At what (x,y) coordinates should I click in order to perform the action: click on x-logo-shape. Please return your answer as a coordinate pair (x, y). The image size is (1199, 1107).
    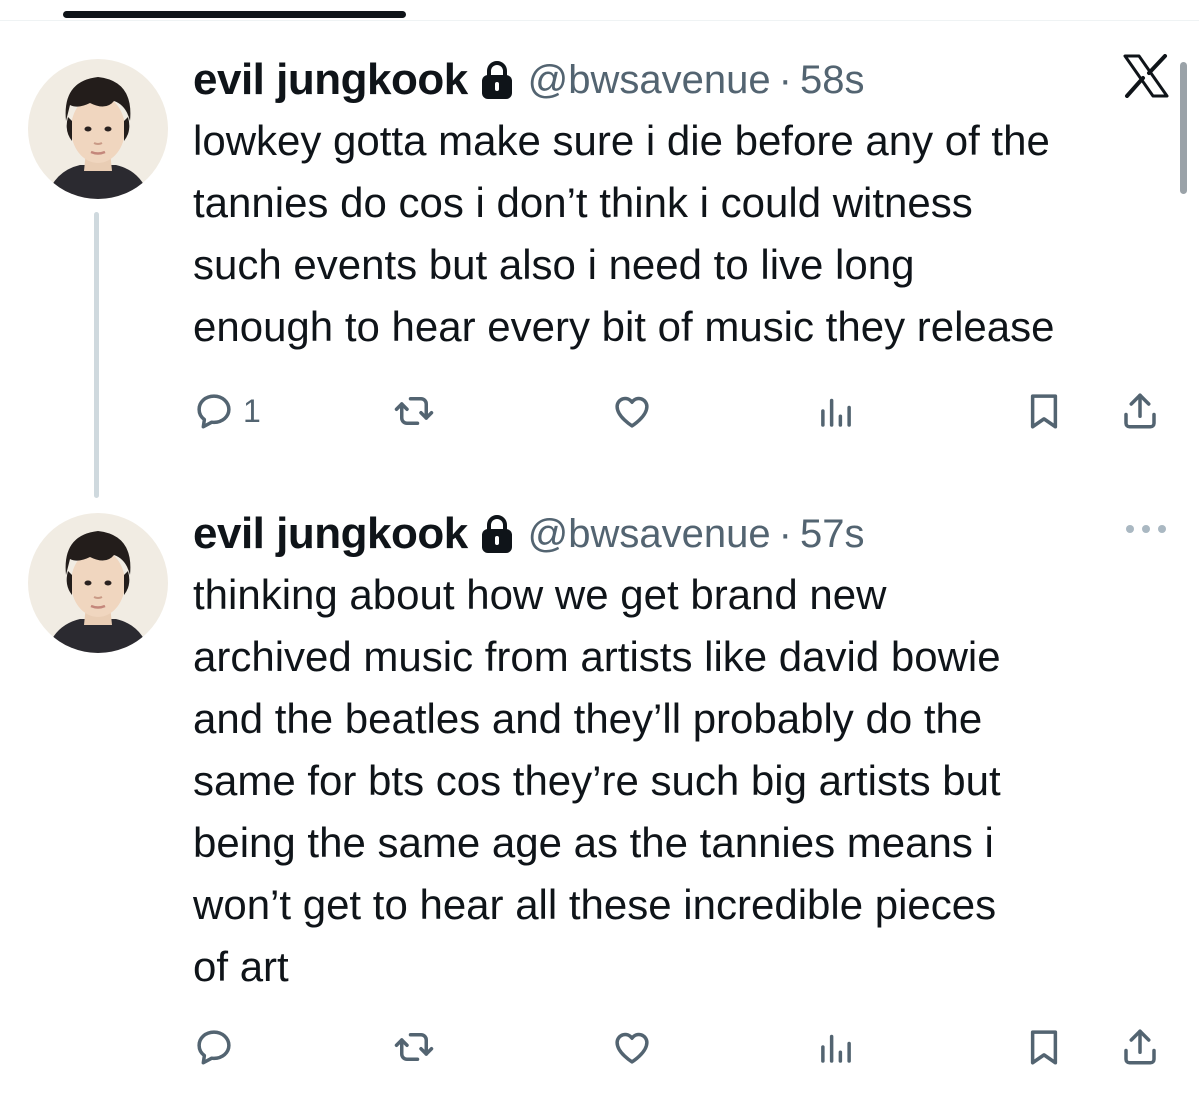
    Looking at the image, I should click on (1146, 76).